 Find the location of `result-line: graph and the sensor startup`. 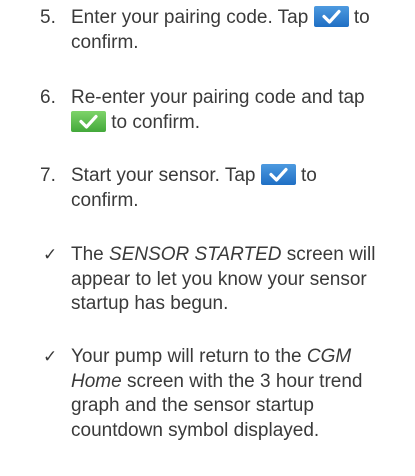

result-line: graph and the sensor startup is located at coordinates (192, 405).